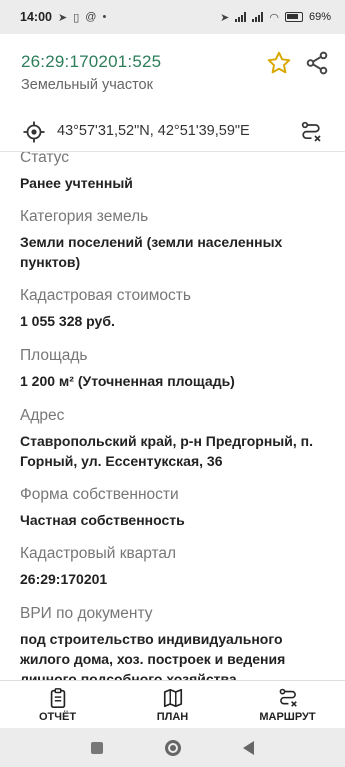 The width and height of the screenshot is (345, 767). What do you see at coordinates (127, 381) in the screenshot?
I see `field-value: 1 200 м² (Уточненная площадь)` at bounding box center [127, 381].